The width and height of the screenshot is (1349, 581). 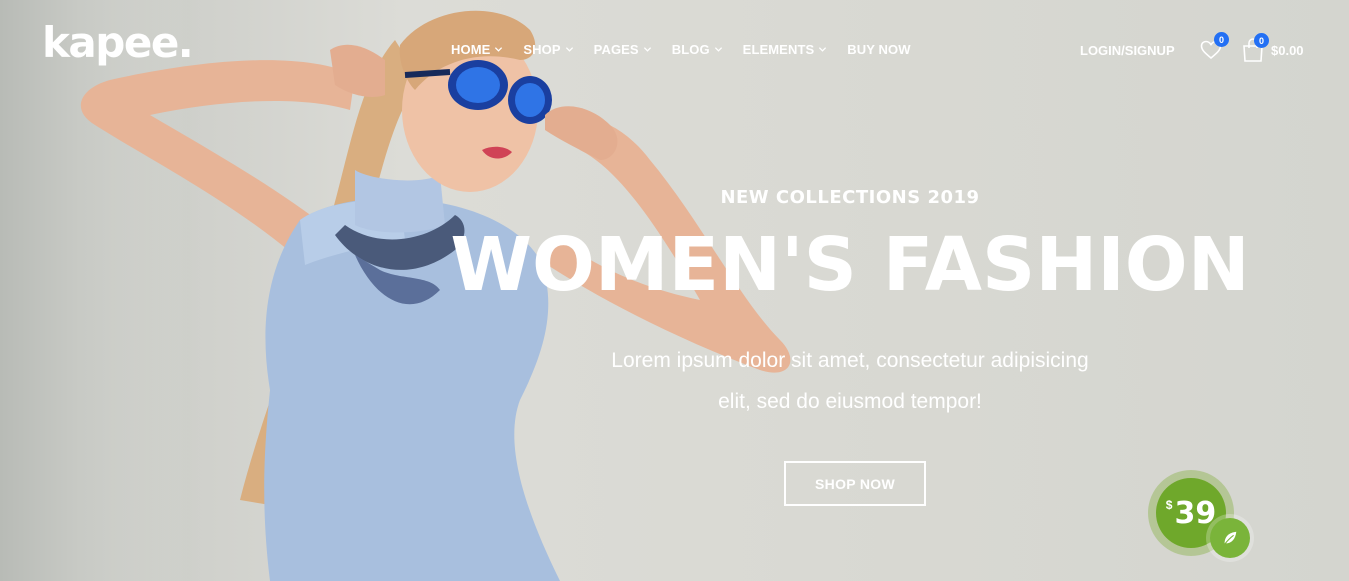 I want to click on site-logo: kapee., so click(x=118, y=43).